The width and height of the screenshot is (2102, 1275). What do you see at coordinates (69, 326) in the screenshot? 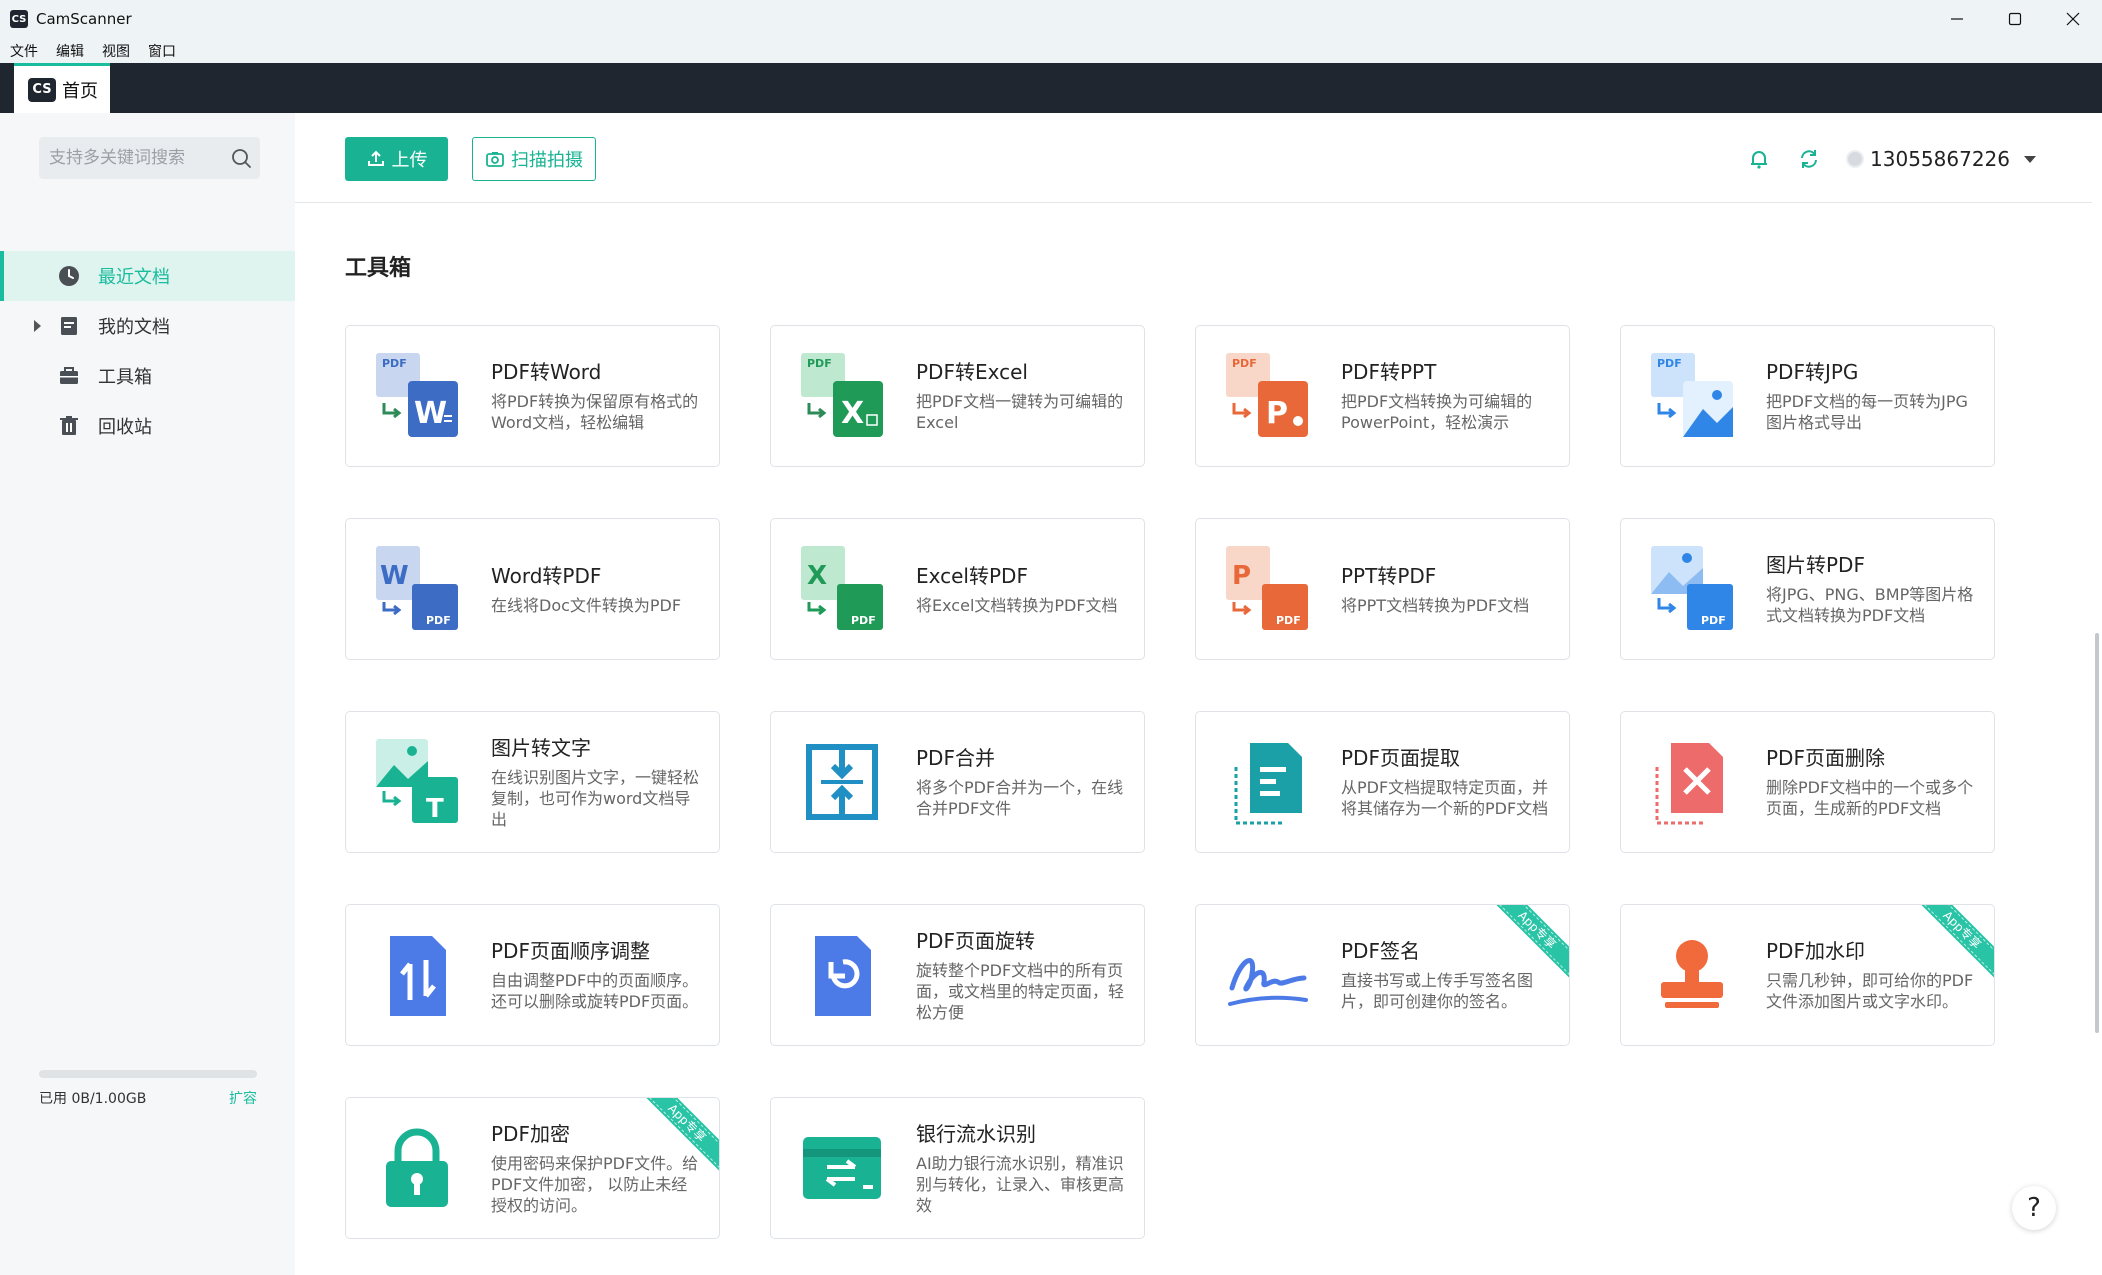
I see `document-icon` at bounding box center [69, 326].